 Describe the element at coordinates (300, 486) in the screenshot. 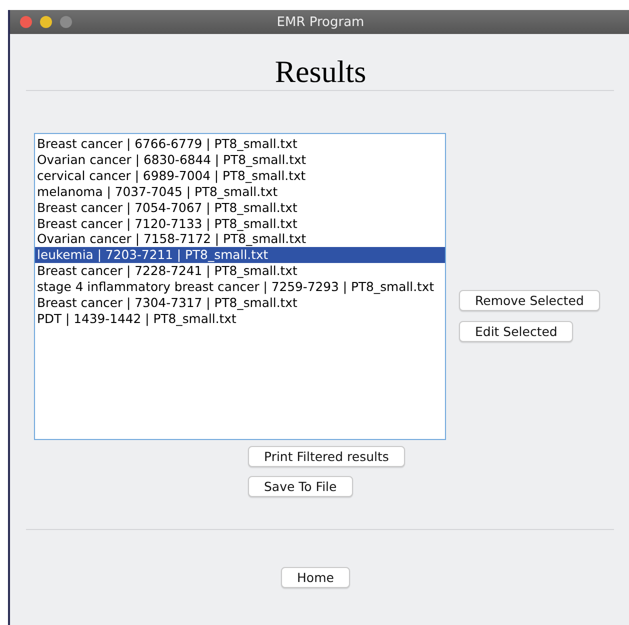

I see `save-button: Save To File` at that location.